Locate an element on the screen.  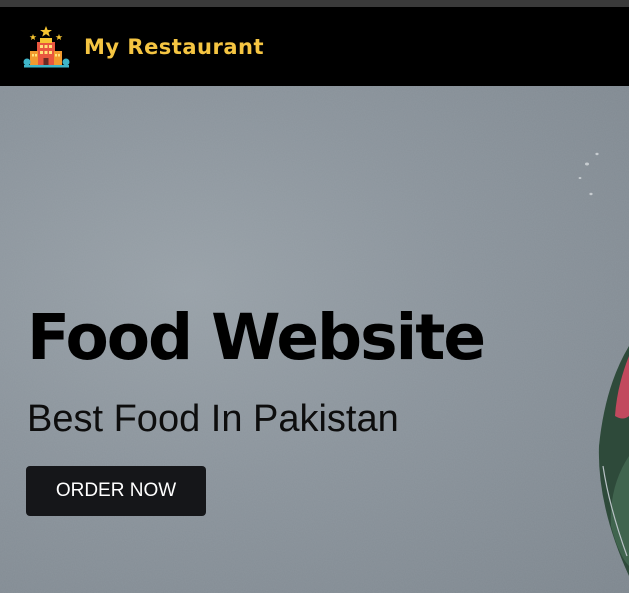
hotel-building-icon is located at coordinates (47, 47).